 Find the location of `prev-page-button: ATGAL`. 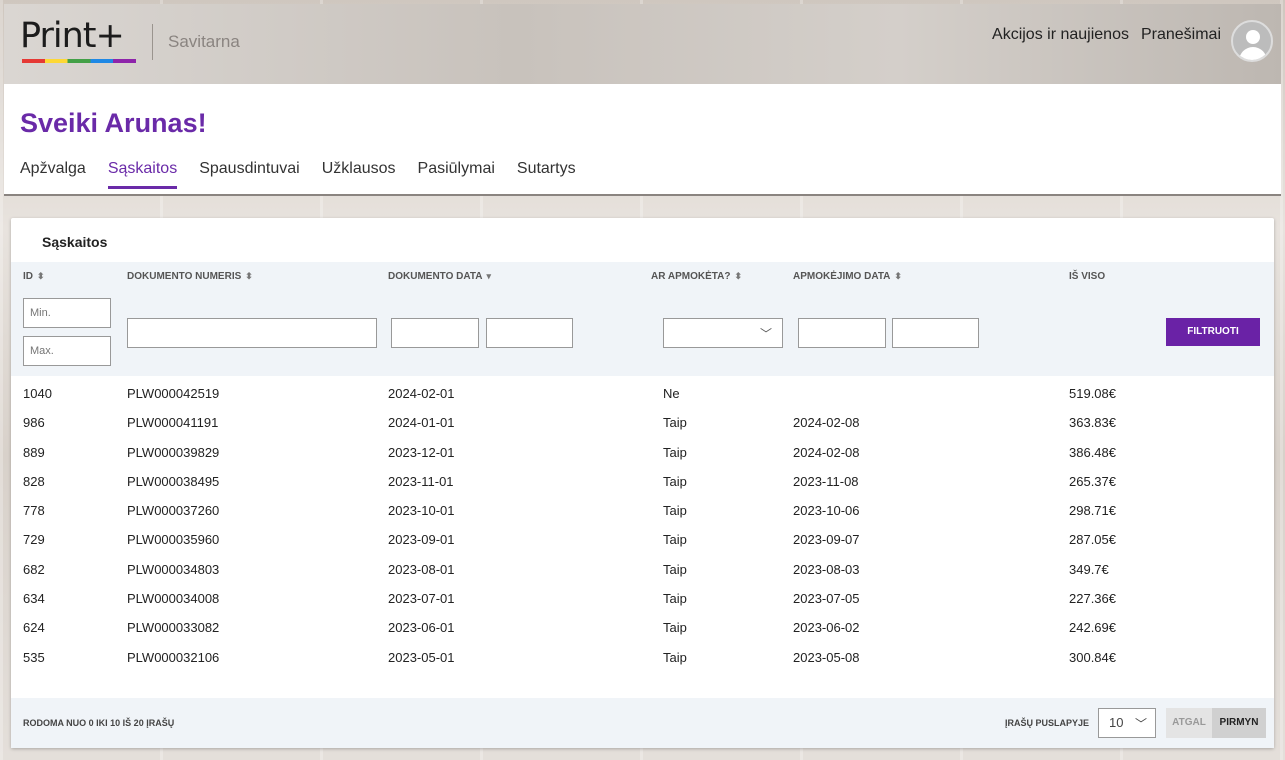

prev-page-button: ATGAL is located at coordinates (1189, 723).